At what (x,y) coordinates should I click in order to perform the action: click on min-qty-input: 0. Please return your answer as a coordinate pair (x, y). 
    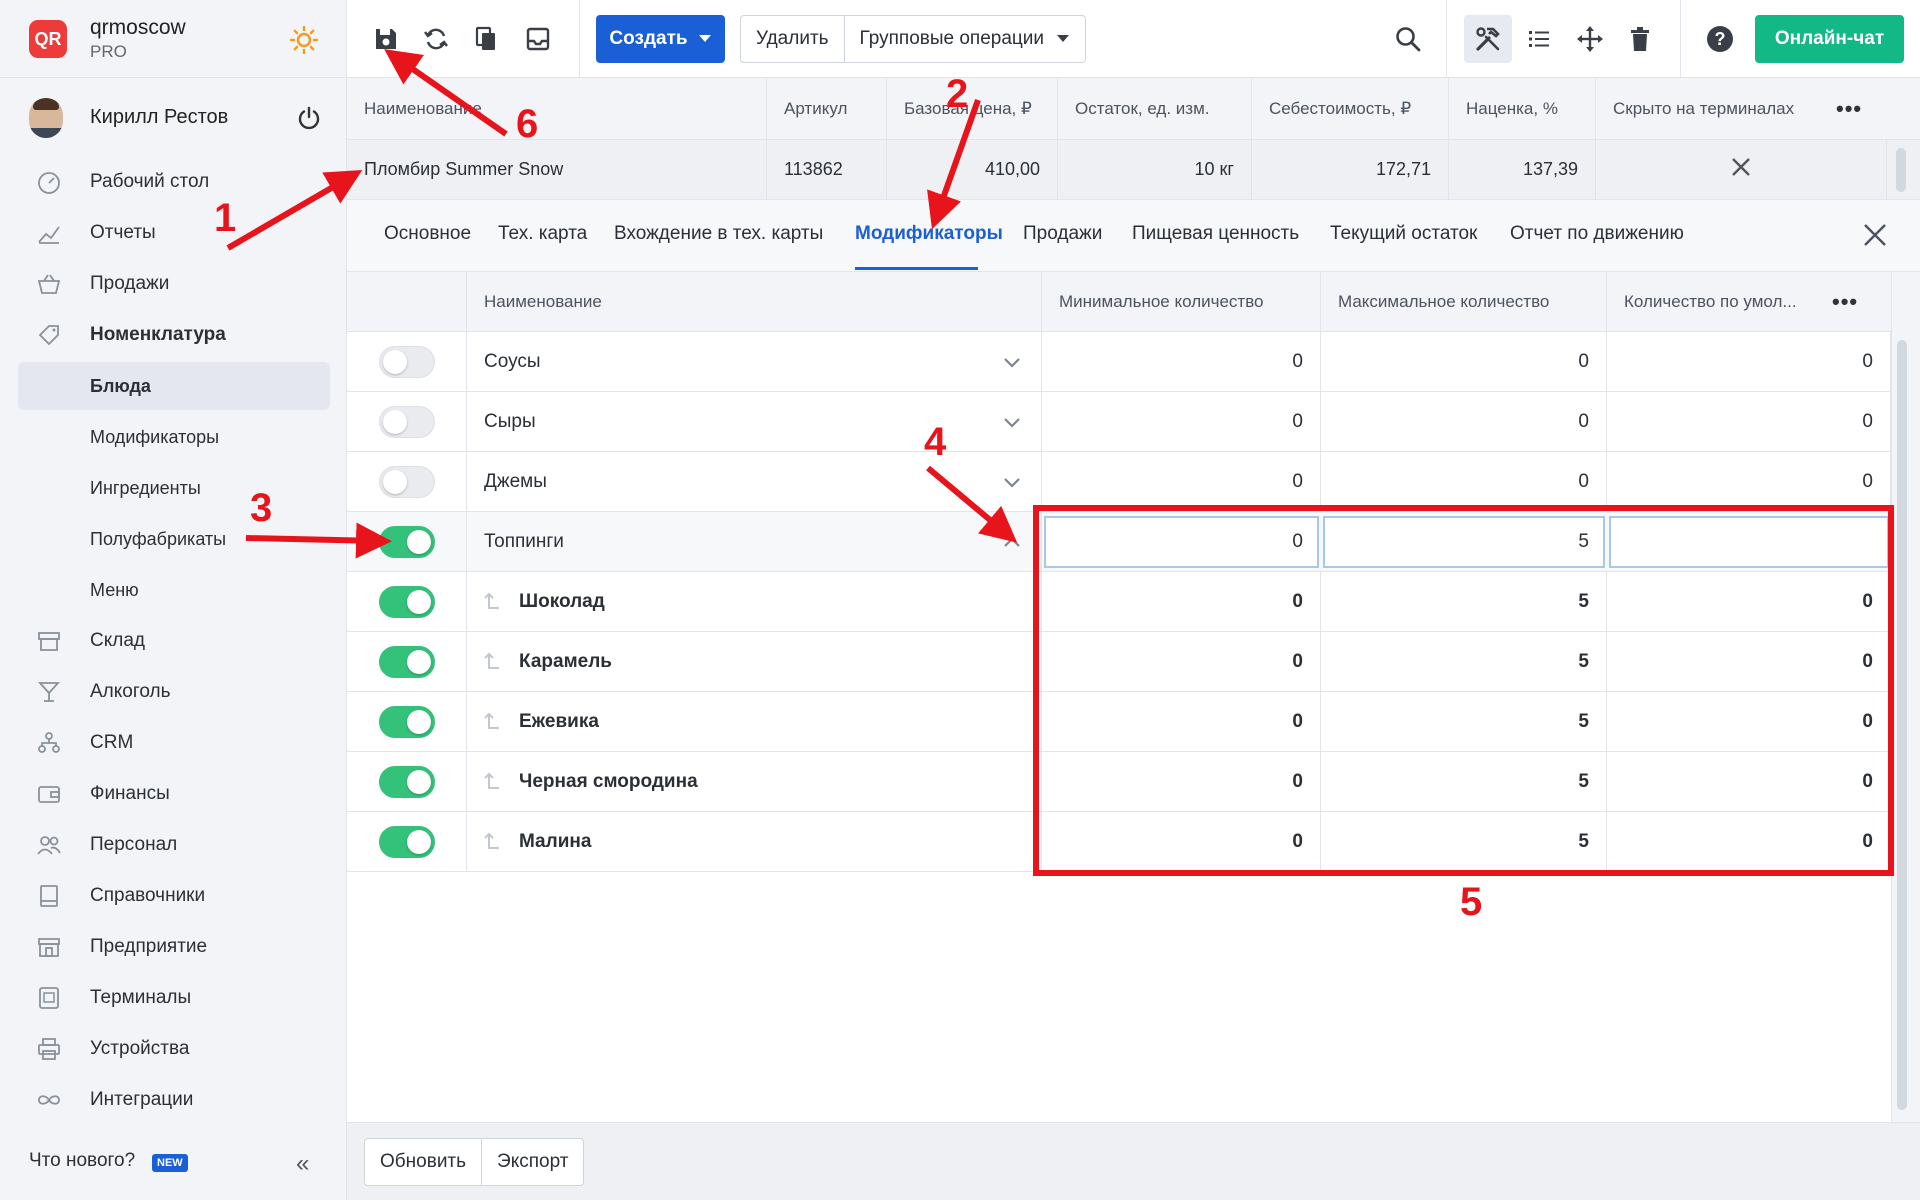
    Looking at the image, I should click on (1181, 542).